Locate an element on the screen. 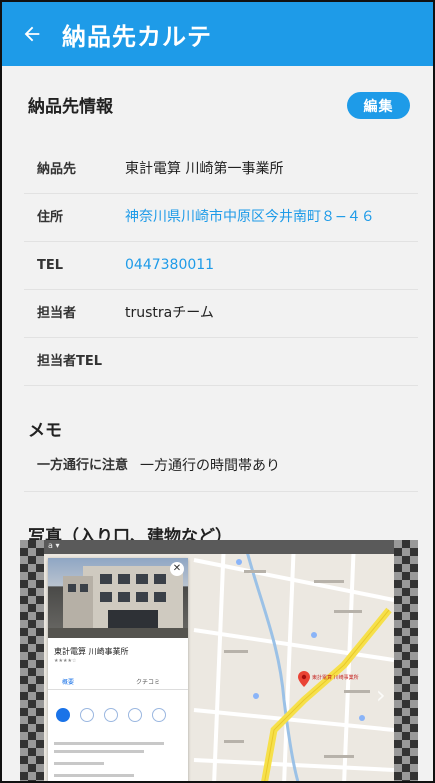 The width and height of the screenshot is (435, 783). place-name: 東計電算 川崎事業所 is located at coordinates (91, 651).